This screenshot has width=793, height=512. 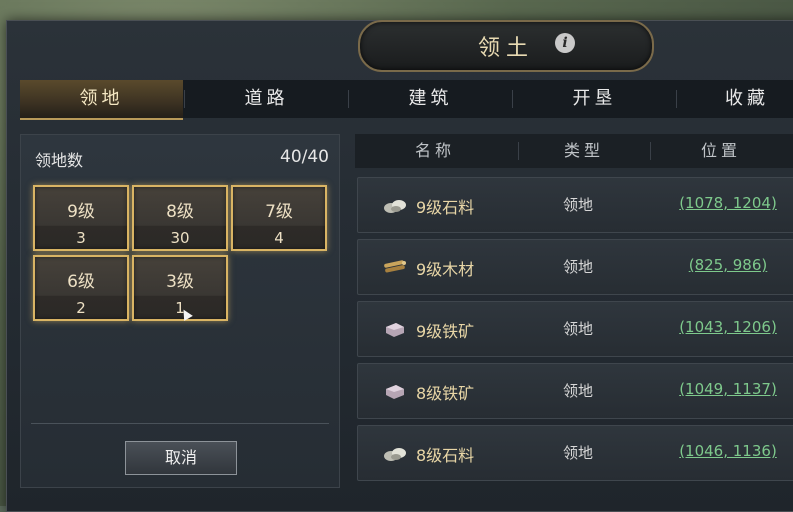 I want to click on tab-roads: 道路, so click(x=266, y=99).